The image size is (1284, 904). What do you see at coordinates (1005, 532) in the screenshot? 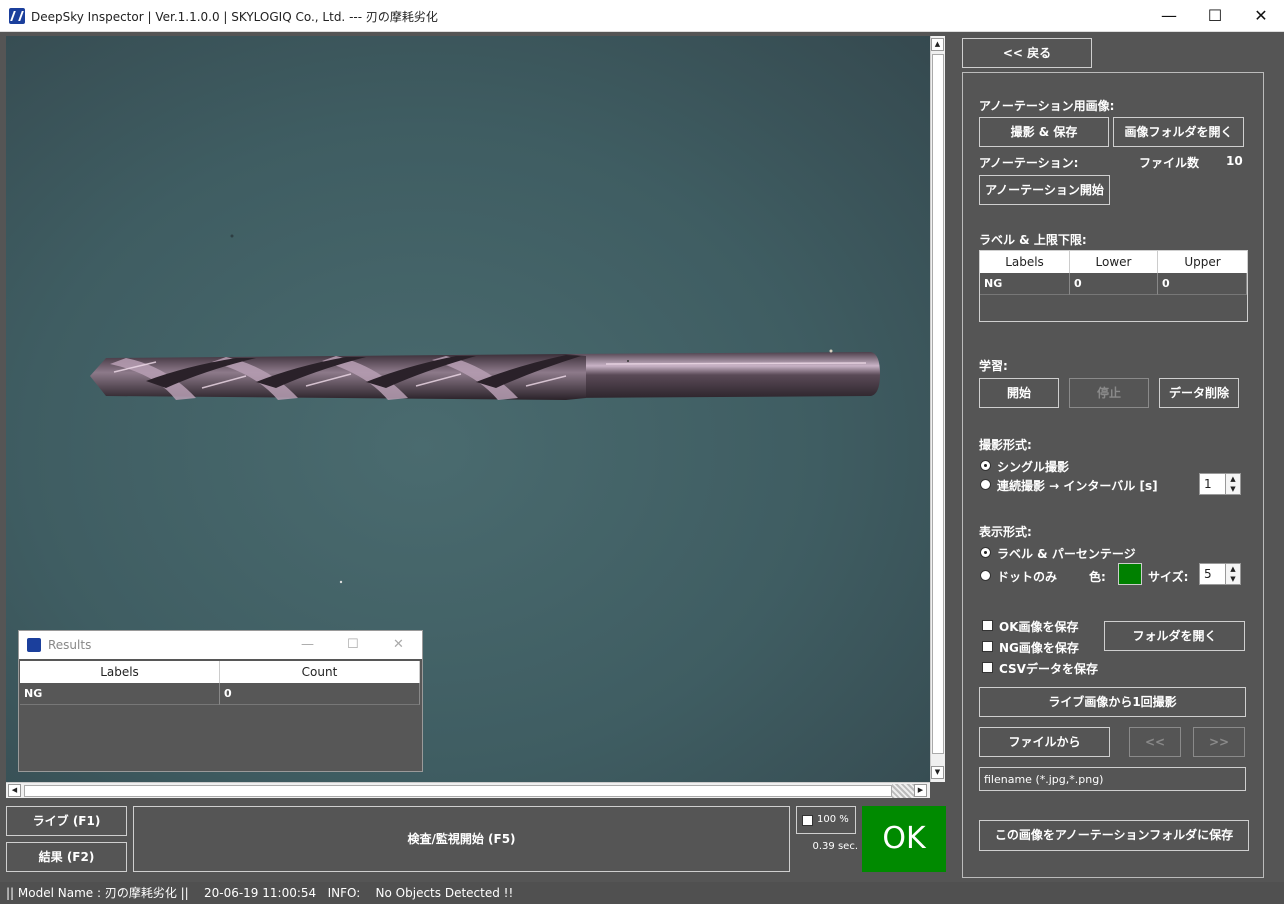
I see `display-mode-label: 表示形式:` at bounding box center [1005, 532].